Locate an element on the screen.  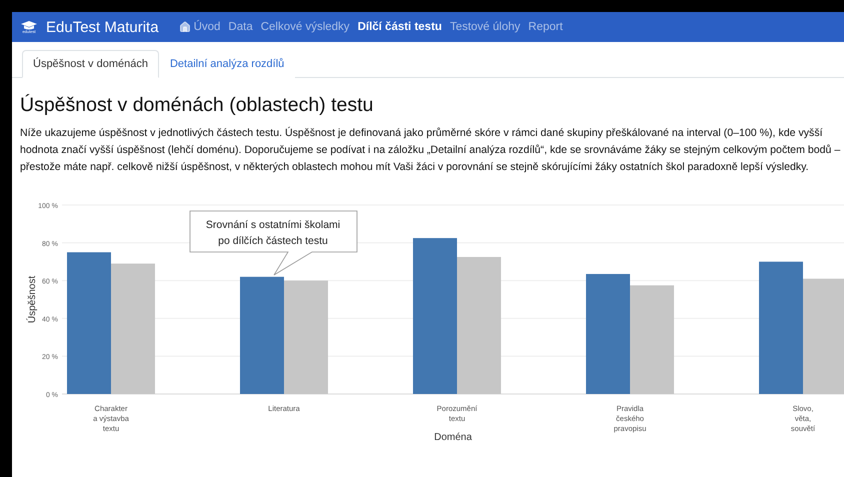
callout-text: Srovnání s ostatními školami po dílčích částech testu is located at coordinates (273, 233).